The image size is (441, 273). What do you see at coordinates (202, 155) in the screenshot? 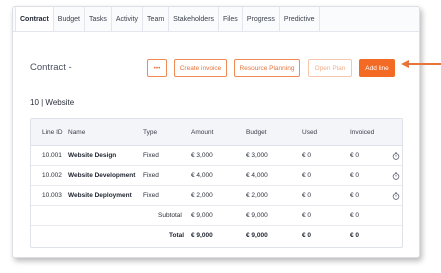
I see `line-amount: € 3,000` at bounding box center [202, 155].